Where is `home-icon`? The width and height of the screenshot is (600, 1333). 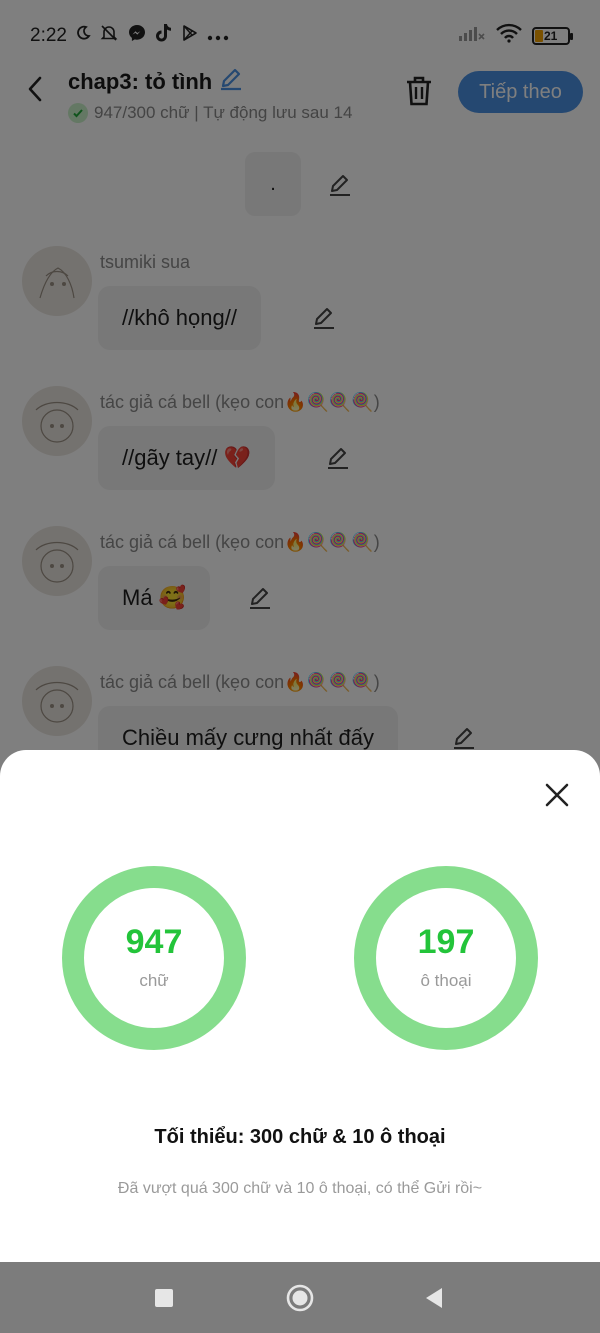
home-icon is located at coordinates (300, 1298).